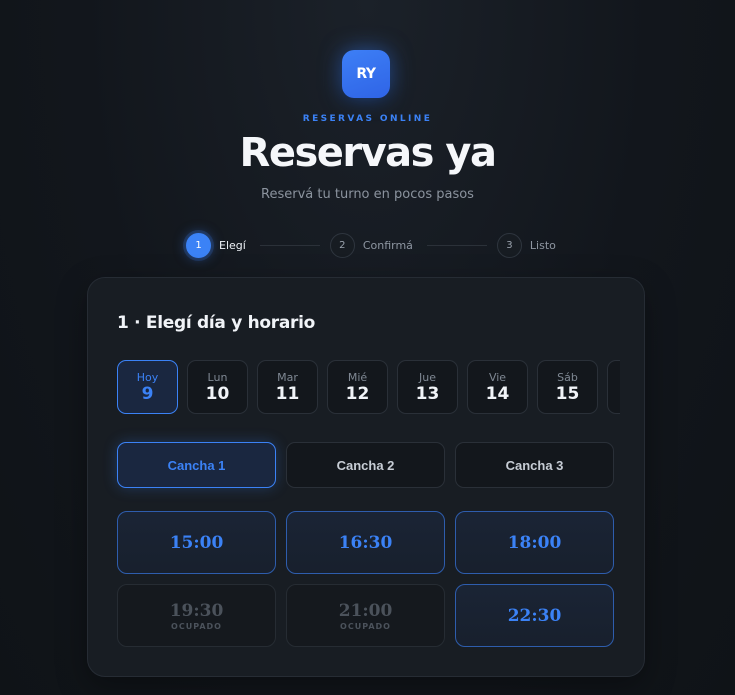  I want to click on time-slot: 18:00, so click(534, 542).